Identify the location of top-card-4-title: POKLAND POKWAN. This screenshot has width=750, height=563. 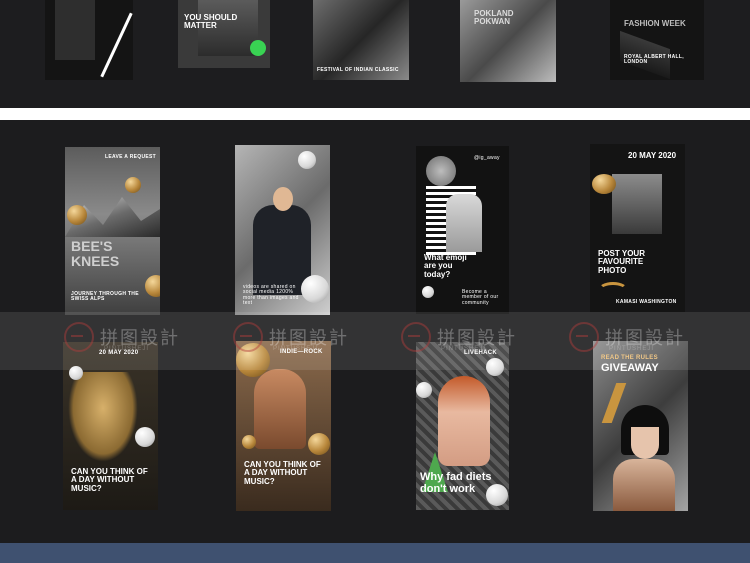
(494, 18).